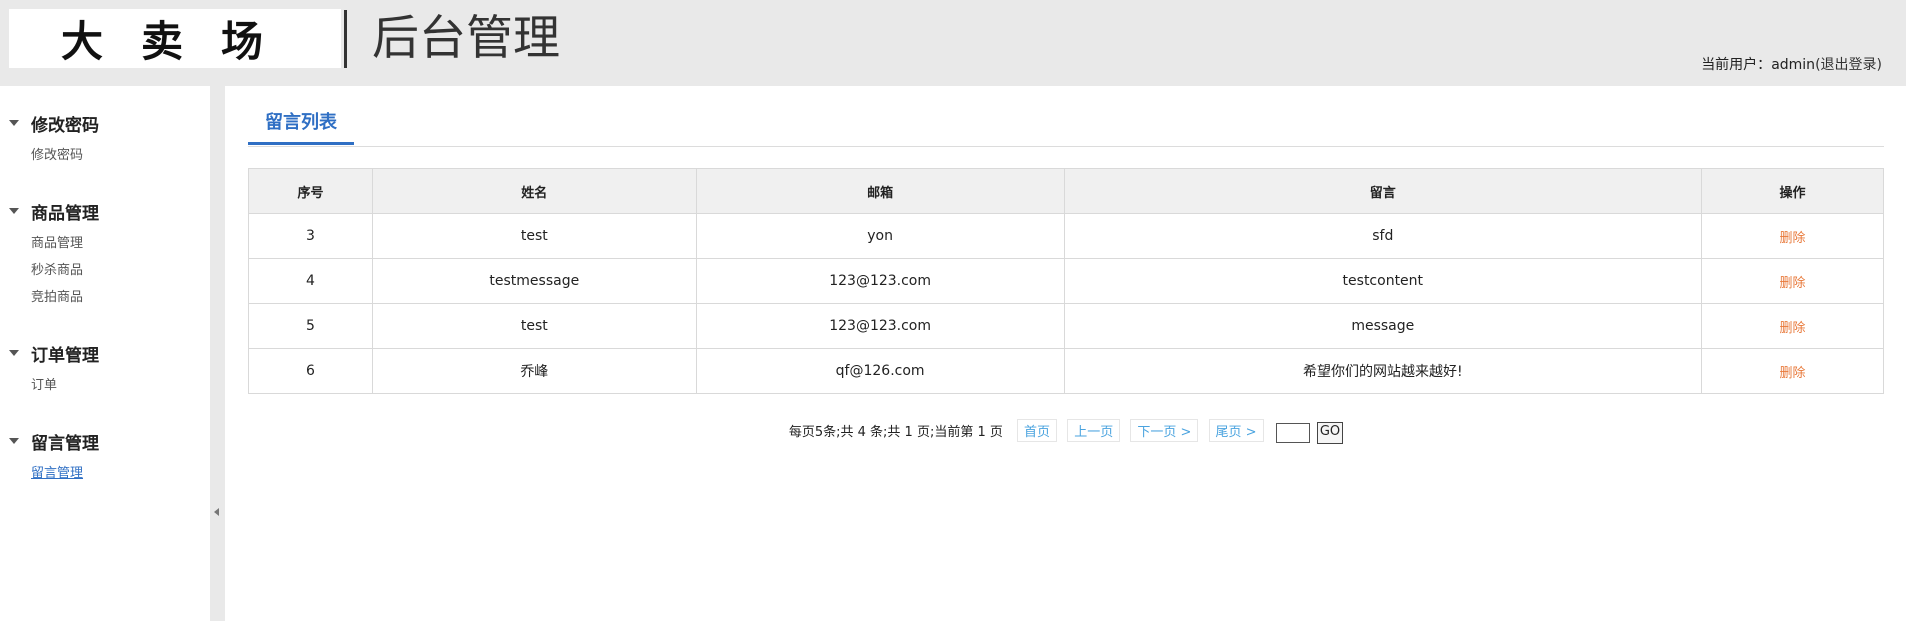 Image resolution: width=1906 pixels, height=621 pixels. Describe the element at coordinates (1292, 432) in the screenshot. I see `page-number-input` at that location.